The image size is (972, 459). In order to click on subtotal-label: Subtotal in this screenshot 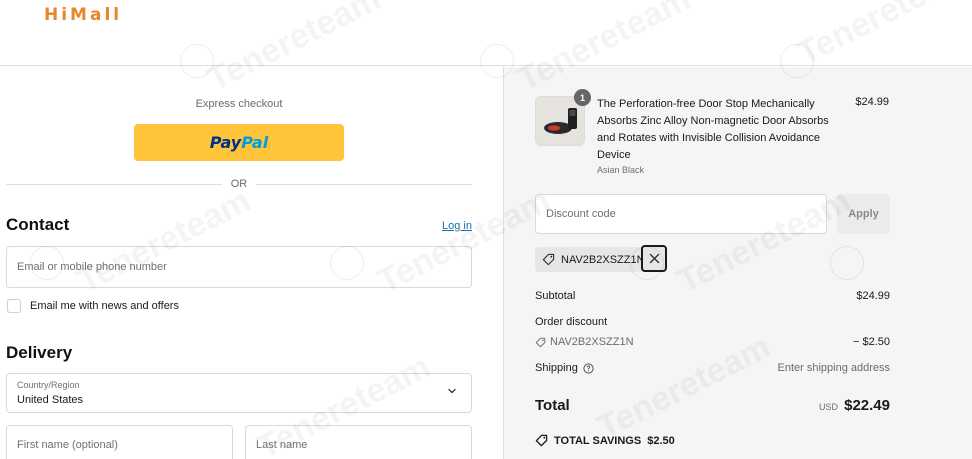, I will do `click(555, 296)`.